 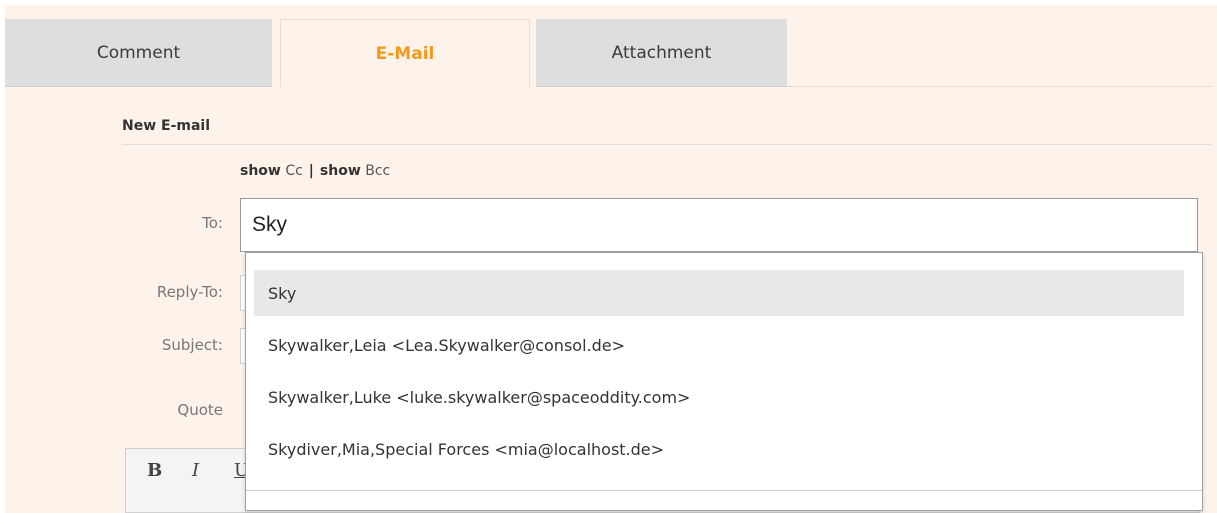 What do you see at coordinates (294, 171) in the screenshot?
I see `cc-word: Cc` at bounding box center [294, 171].